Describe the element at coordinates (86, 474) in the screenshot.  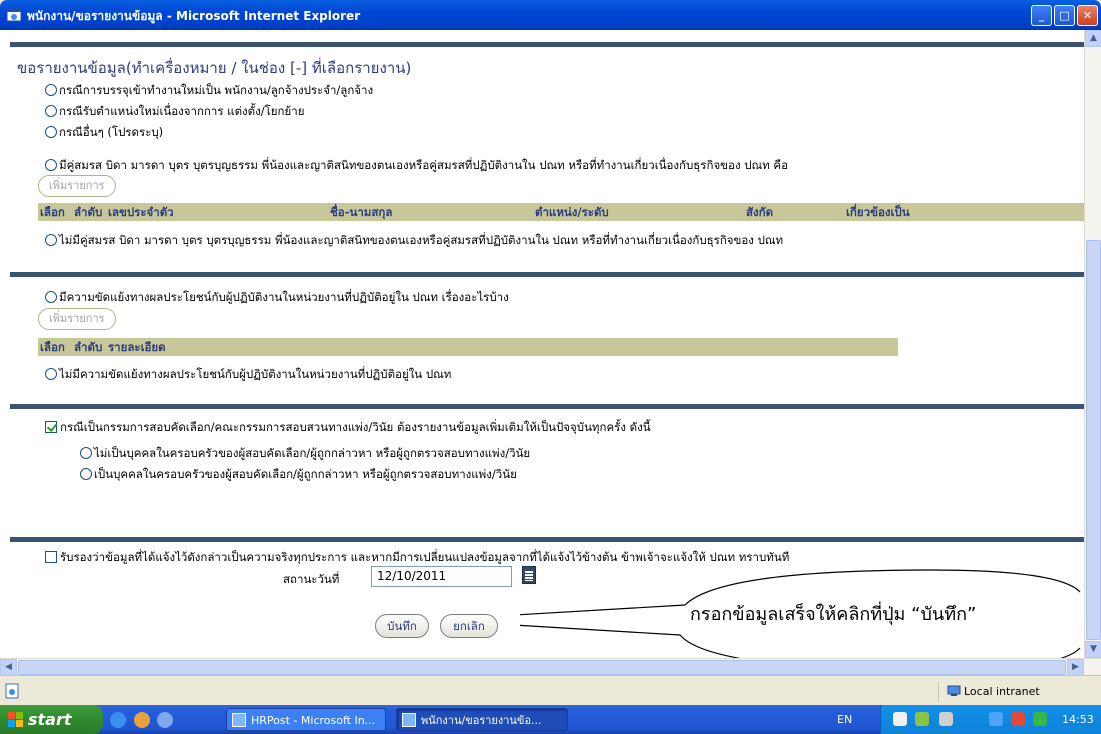
I see `radio-is-family` at that location.